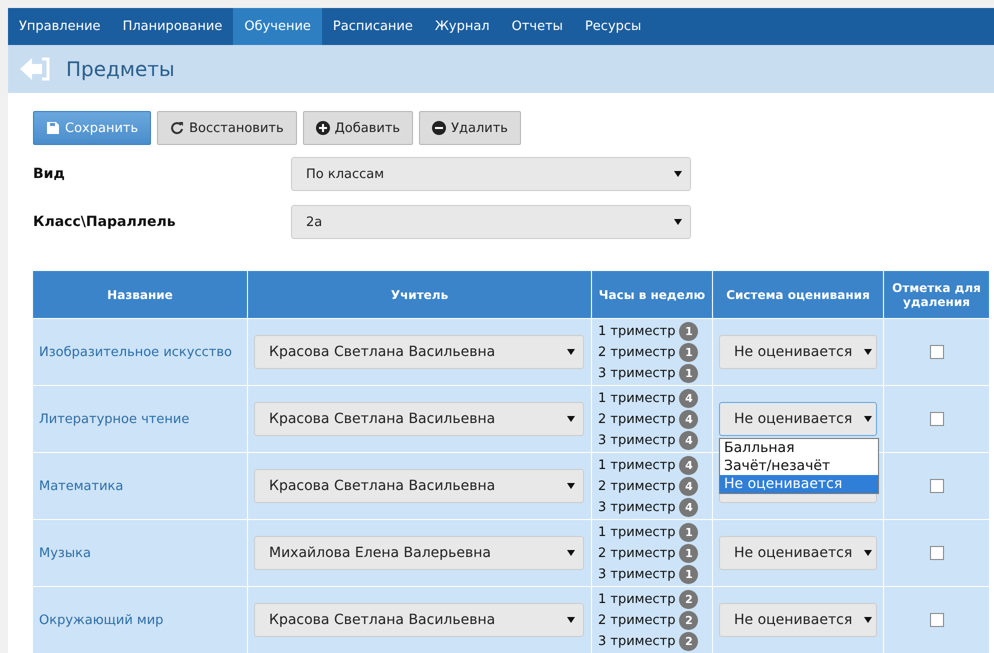 This screenshot has width=994, height=653. Describe the element at coordinates (227, 128) in the screenshot. I see `restore-button: Восстановить` at that location.